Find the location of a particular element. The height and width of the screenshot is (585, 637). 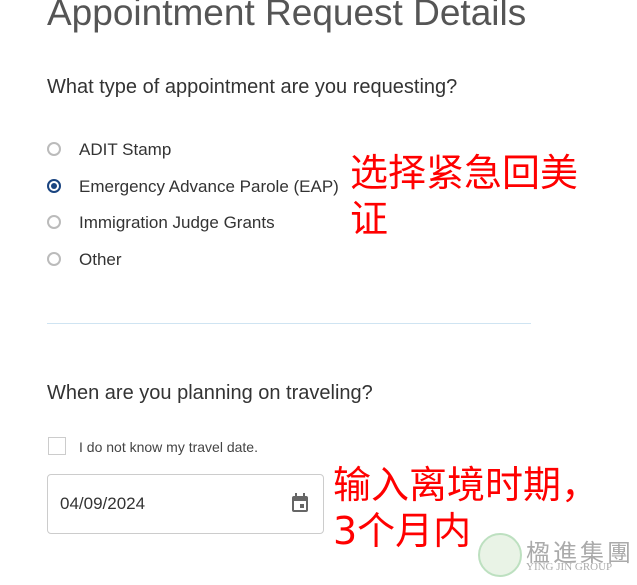

travel-date-input: 04/09/2024 is located at coordinates (185, 504).